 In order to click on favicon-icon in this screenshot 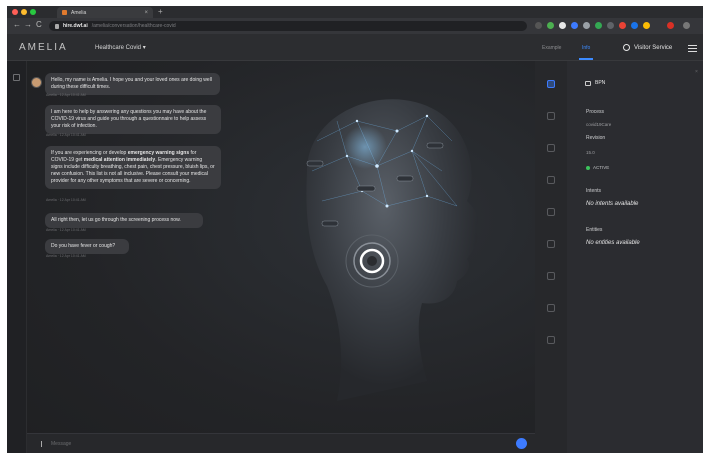, I will do `click(64, 12)`.